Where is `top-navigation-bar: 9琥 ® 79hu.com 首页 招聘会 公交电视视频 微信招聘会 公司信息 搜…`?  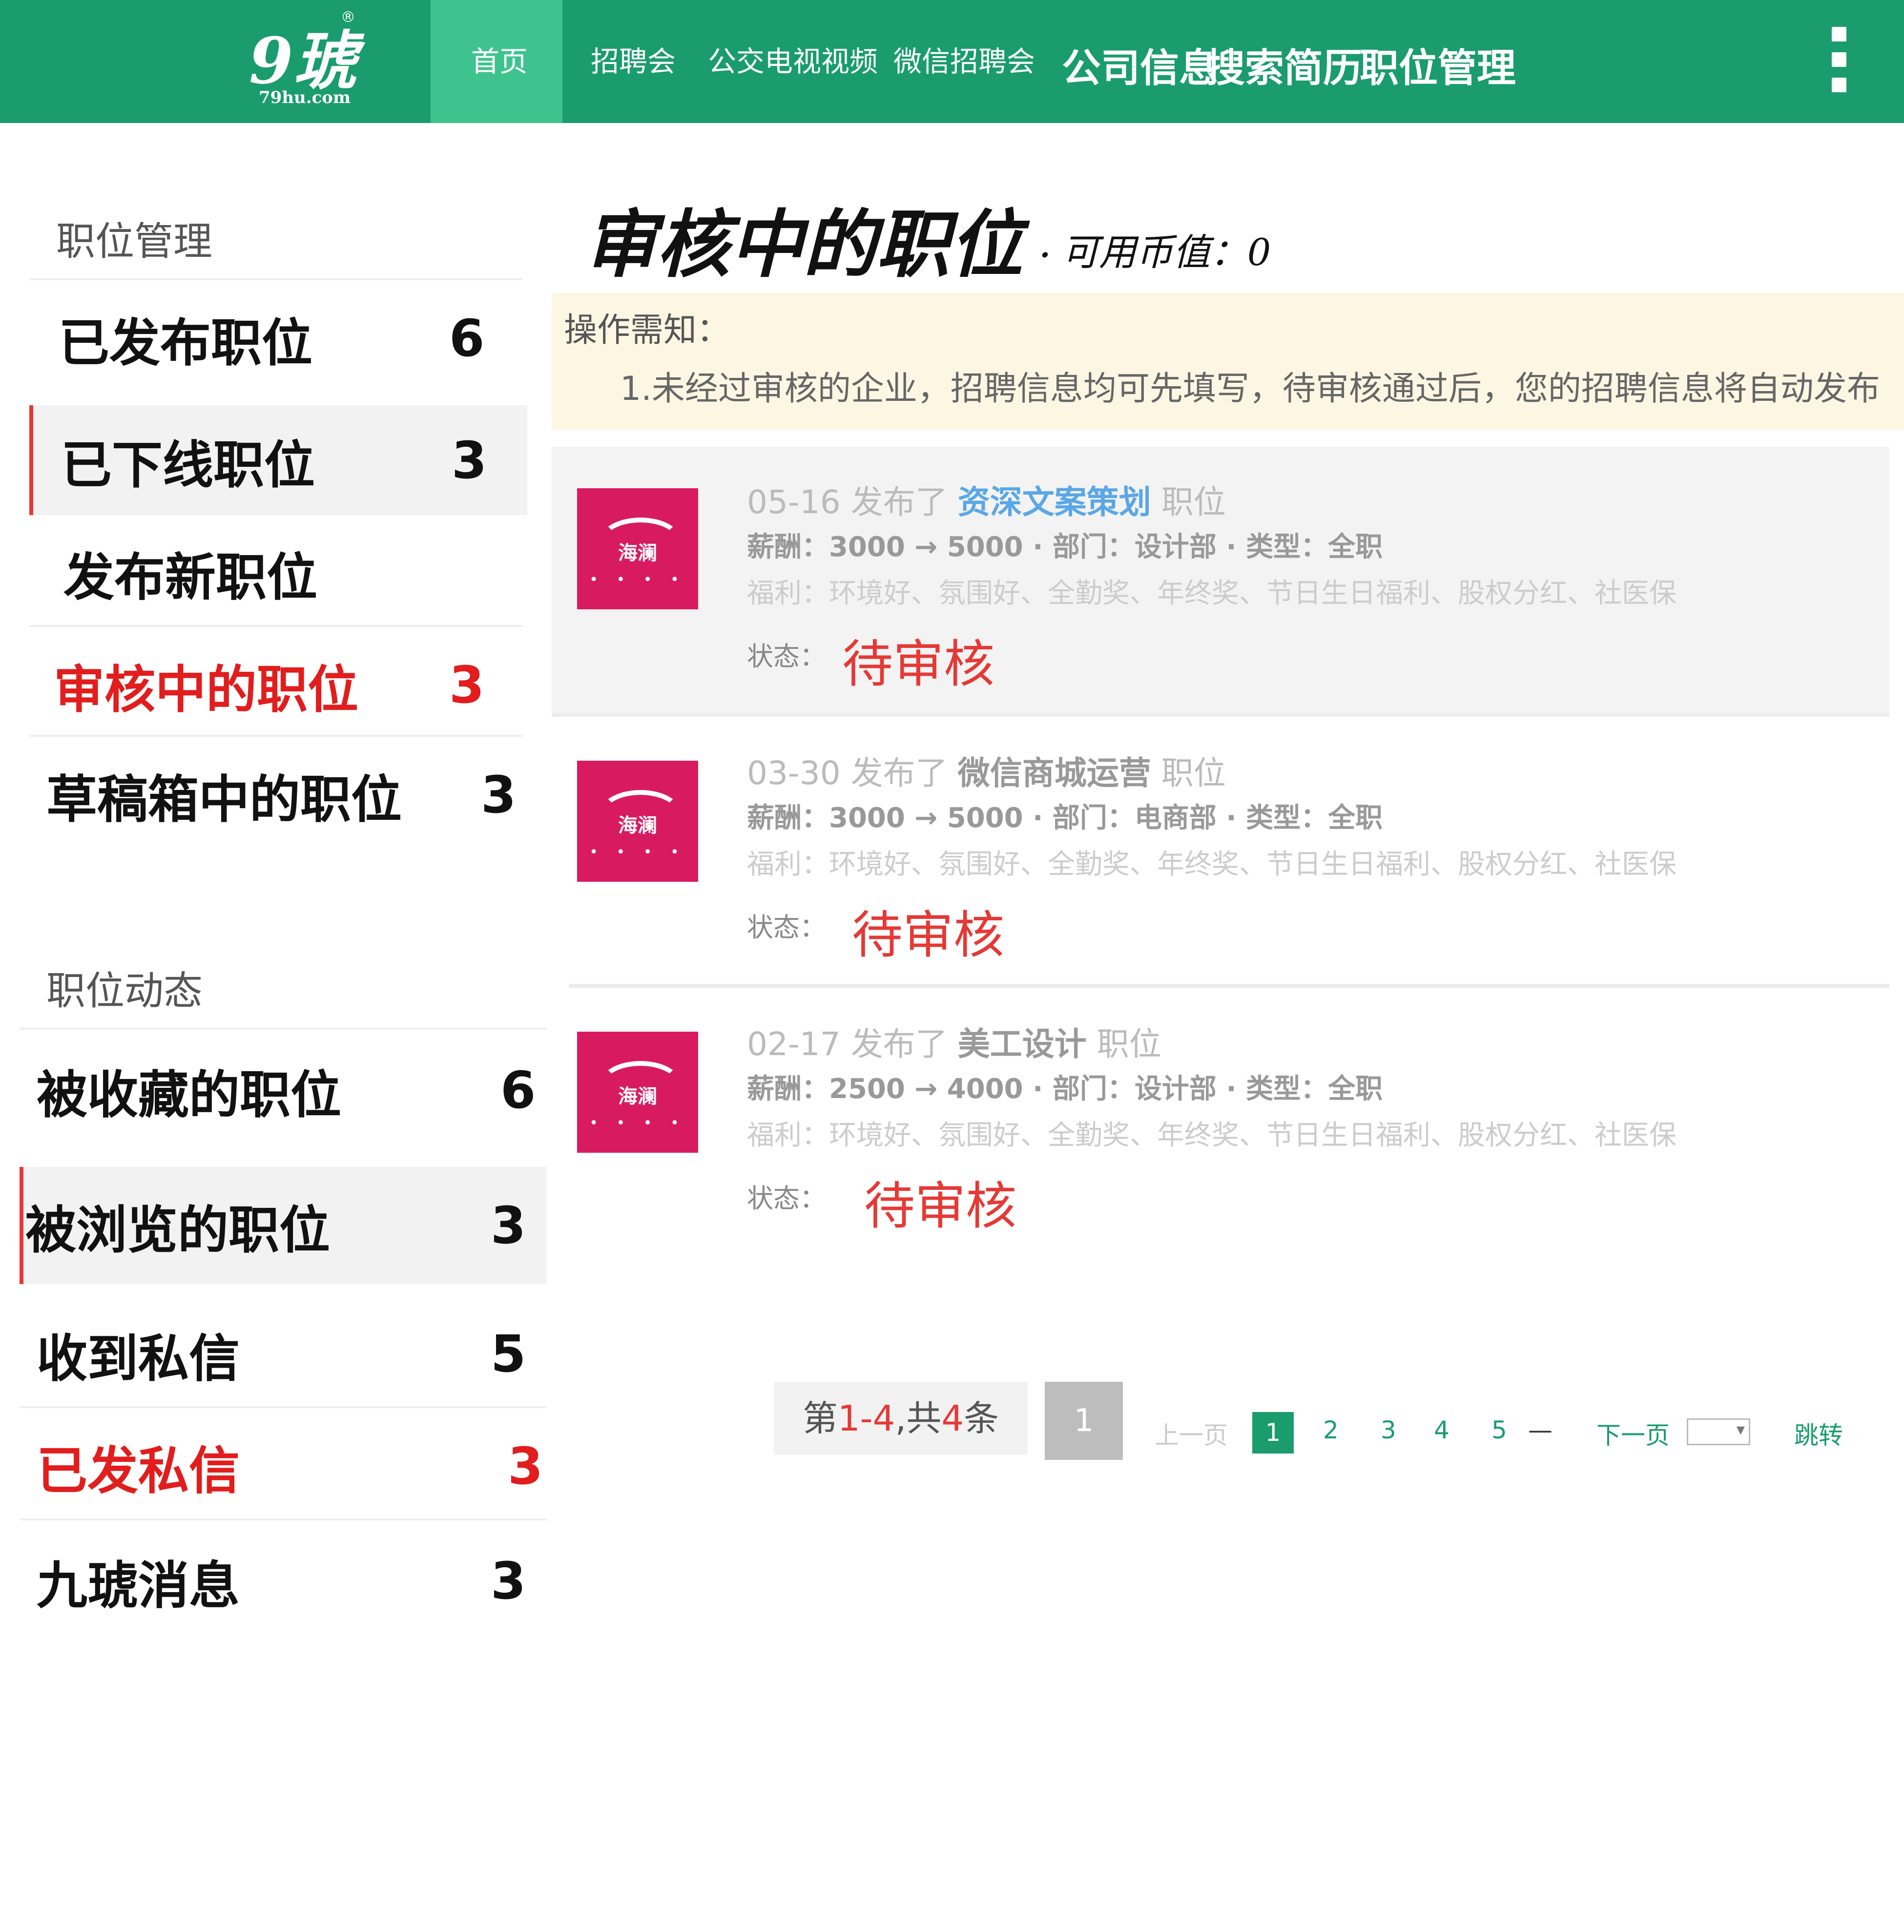 top-navigation-bar: 9琥 ® 79hu.com 首页 招聘会 公交电视视频 微信招聘会 公司信息 搜… is located at coordinates (952, 61).